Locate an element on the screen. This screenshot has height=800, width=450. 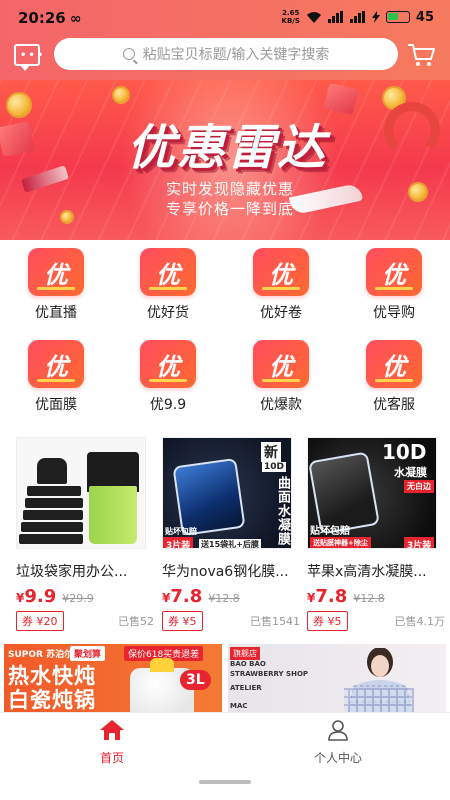
category-coupon: 优 优好卷 is located at coordinates (281, 285).